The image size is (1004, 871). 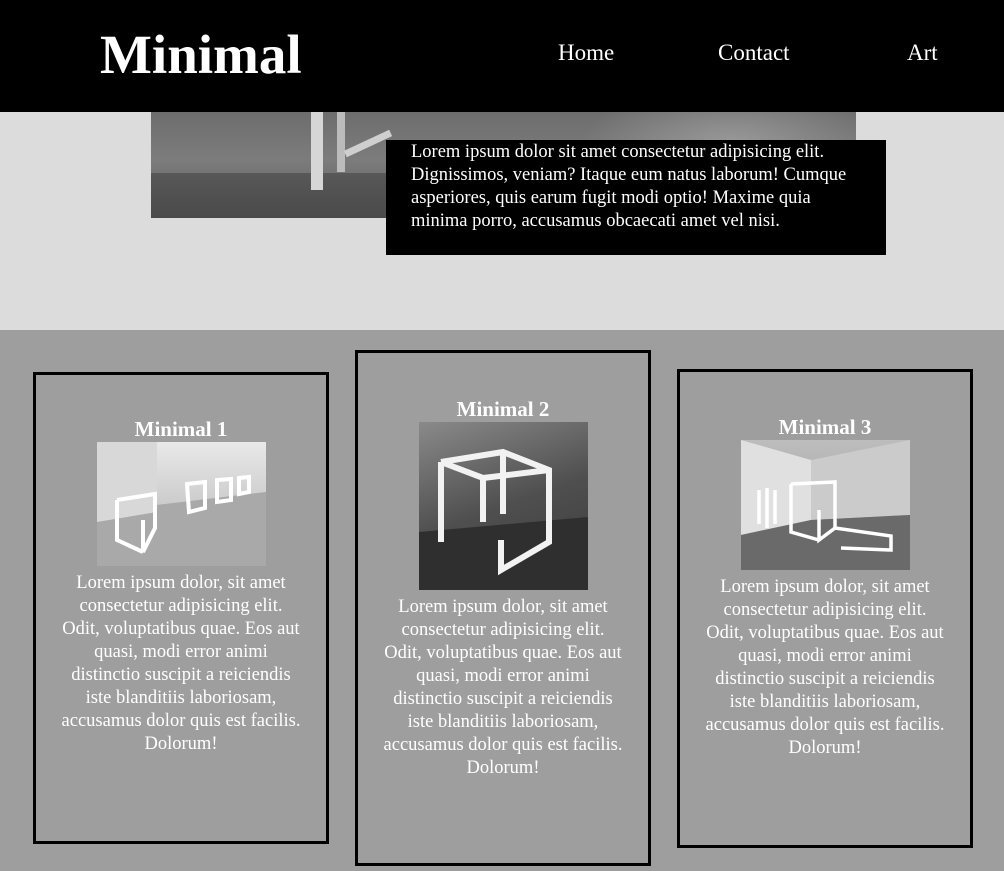 What do you see at coordinates (922, 53) in the screenshot?
I see `nav-link-art: Art` at bounding box center [922, 53].